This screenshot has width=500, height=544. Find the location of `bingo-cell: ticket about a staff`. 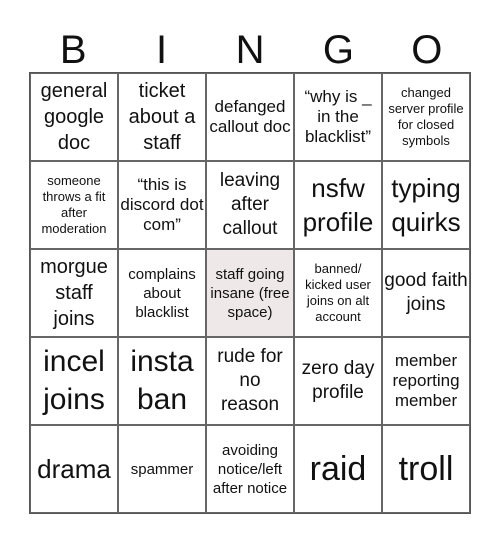

bingo-cell: ticket about a staff is located at coordinates (162, 117).